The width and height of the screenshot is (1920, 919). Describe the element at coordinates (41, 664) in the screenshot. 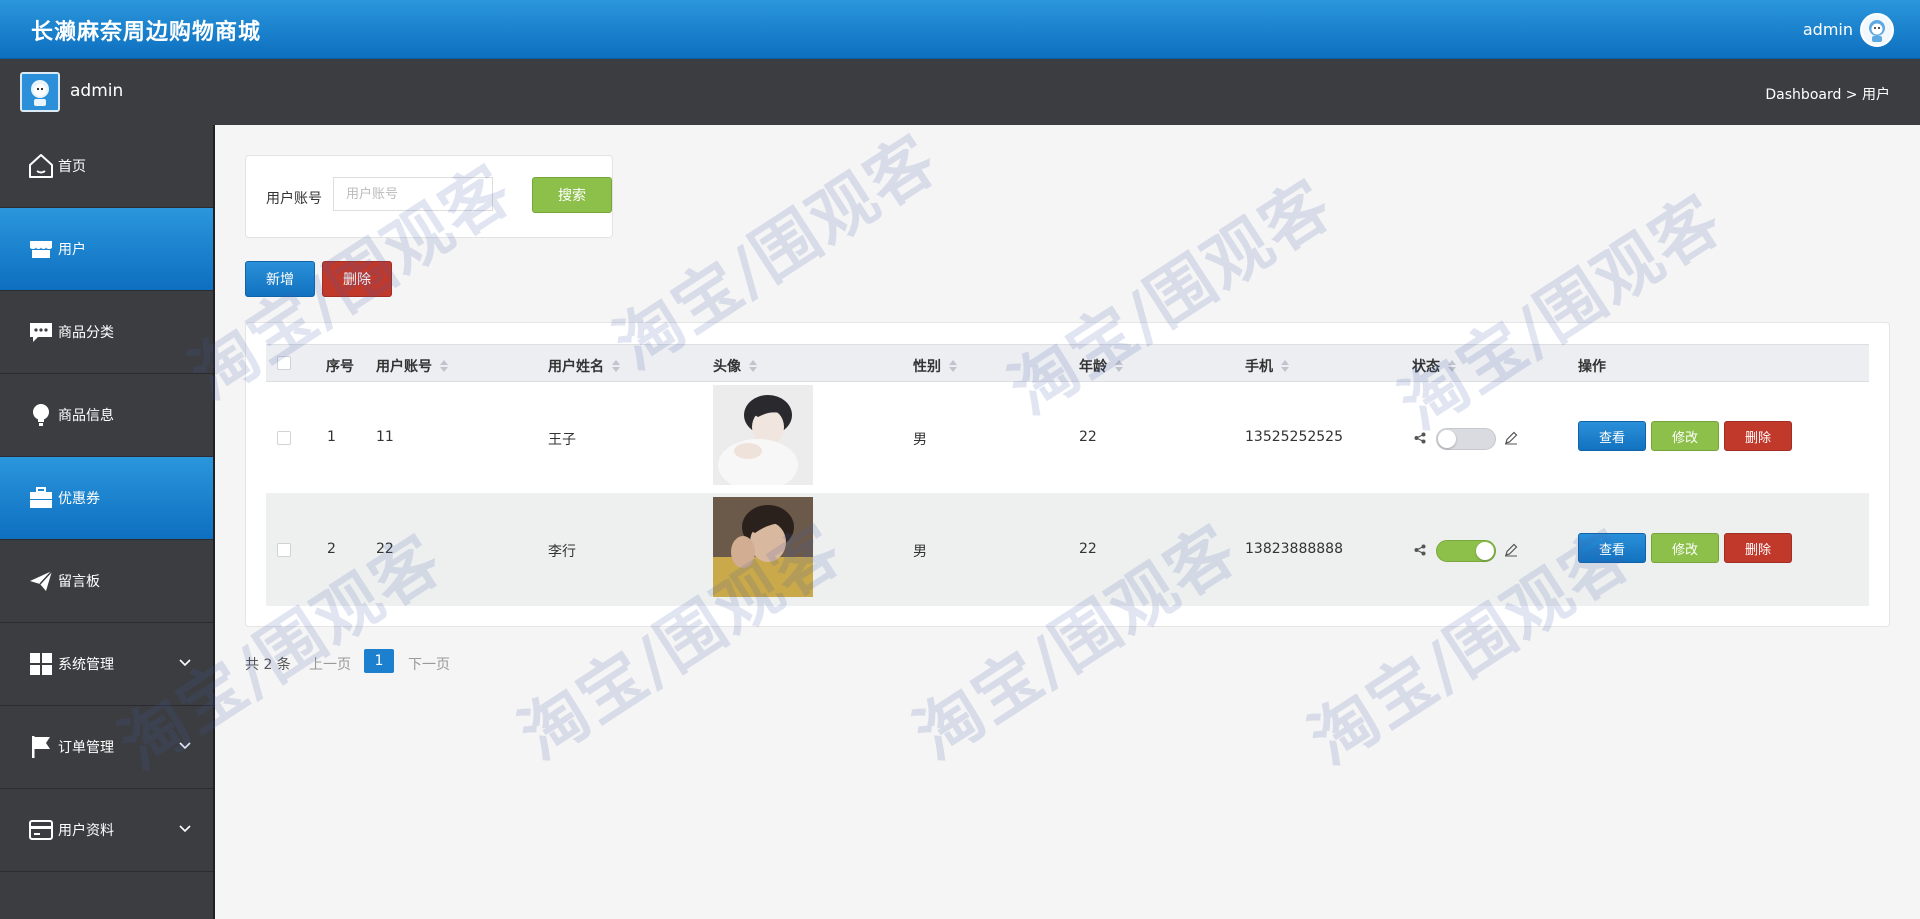

I see `grid-icon` at that location.